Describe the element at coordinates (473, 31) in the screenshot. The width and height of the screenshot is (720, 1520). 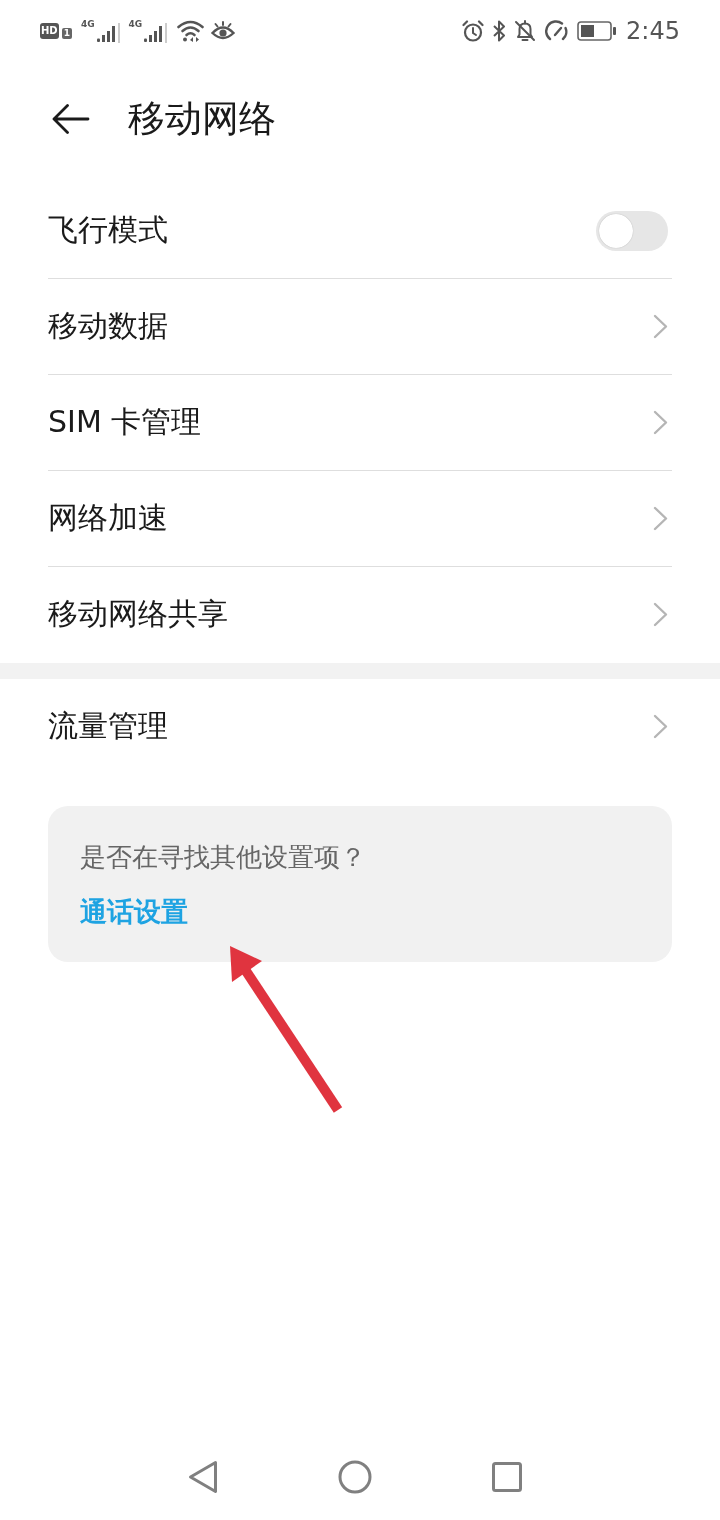
I see `alarm-clock-icon` at that location.